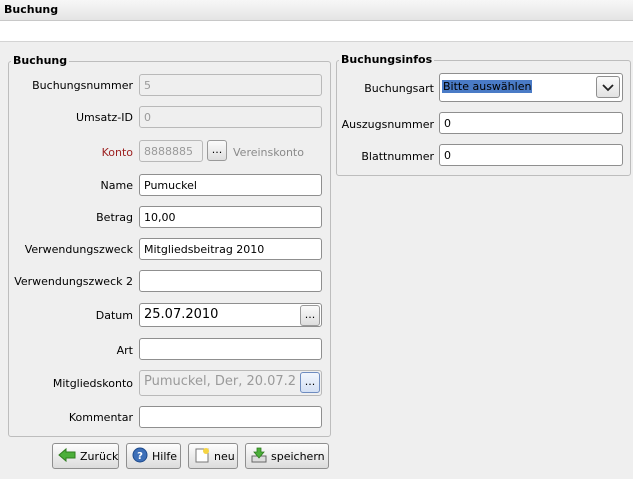 This screenshot has height=479, width=633. I want to click on betrag-label: Betrag, so click(114, 217).